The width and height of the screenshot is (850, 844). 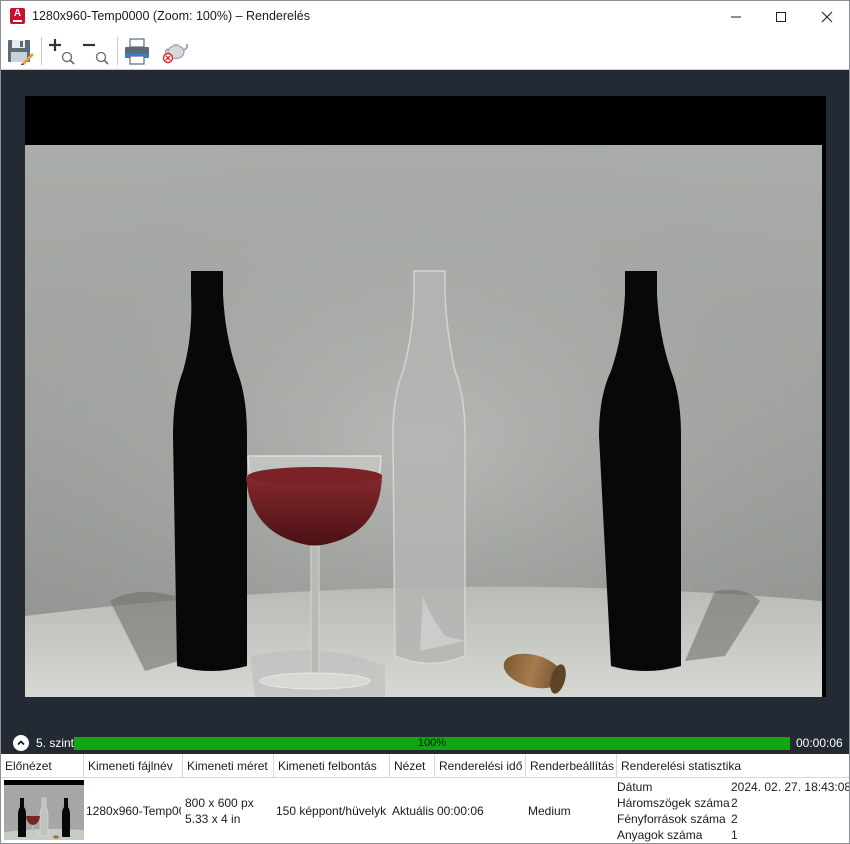 I want to click on stat-label-date: Dátum, so click(x=635, y=787).